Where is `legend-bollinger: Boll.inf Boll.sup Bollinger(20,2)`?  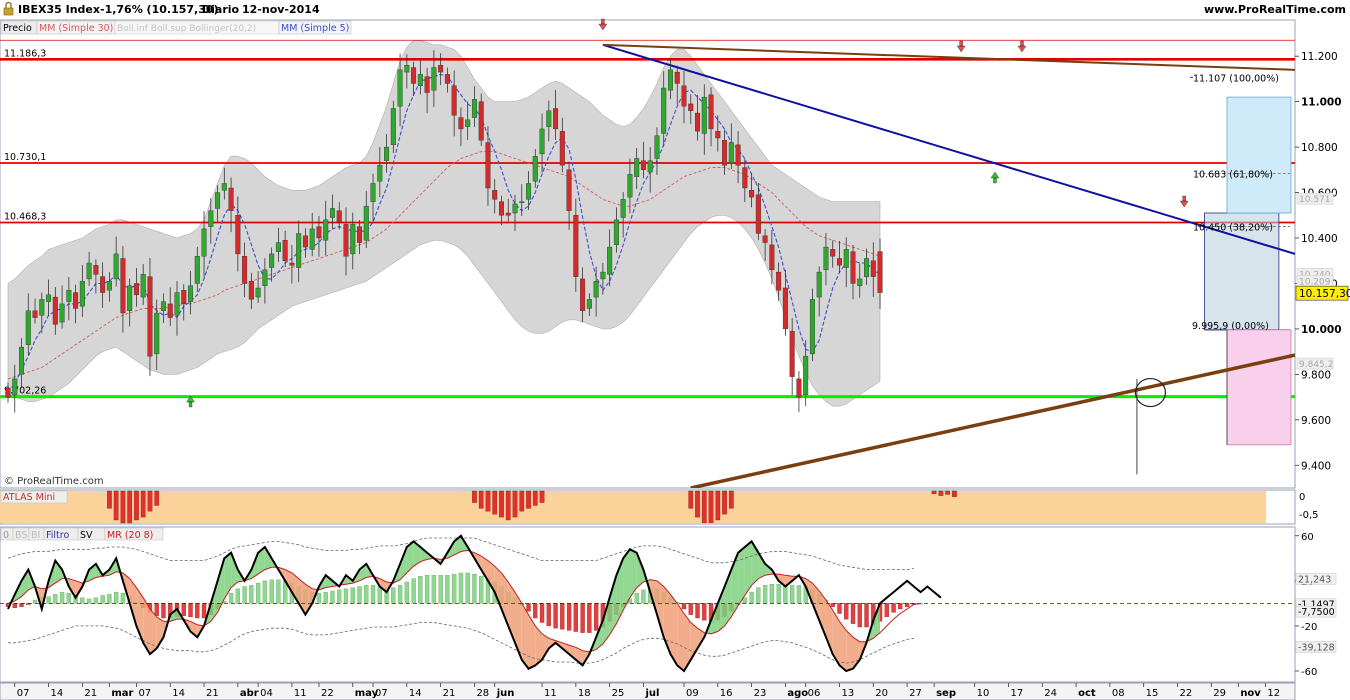
legend-bollinger: Boll.inf Boll.sup Bollinger(20,2) is located at coordinates (186, 29).